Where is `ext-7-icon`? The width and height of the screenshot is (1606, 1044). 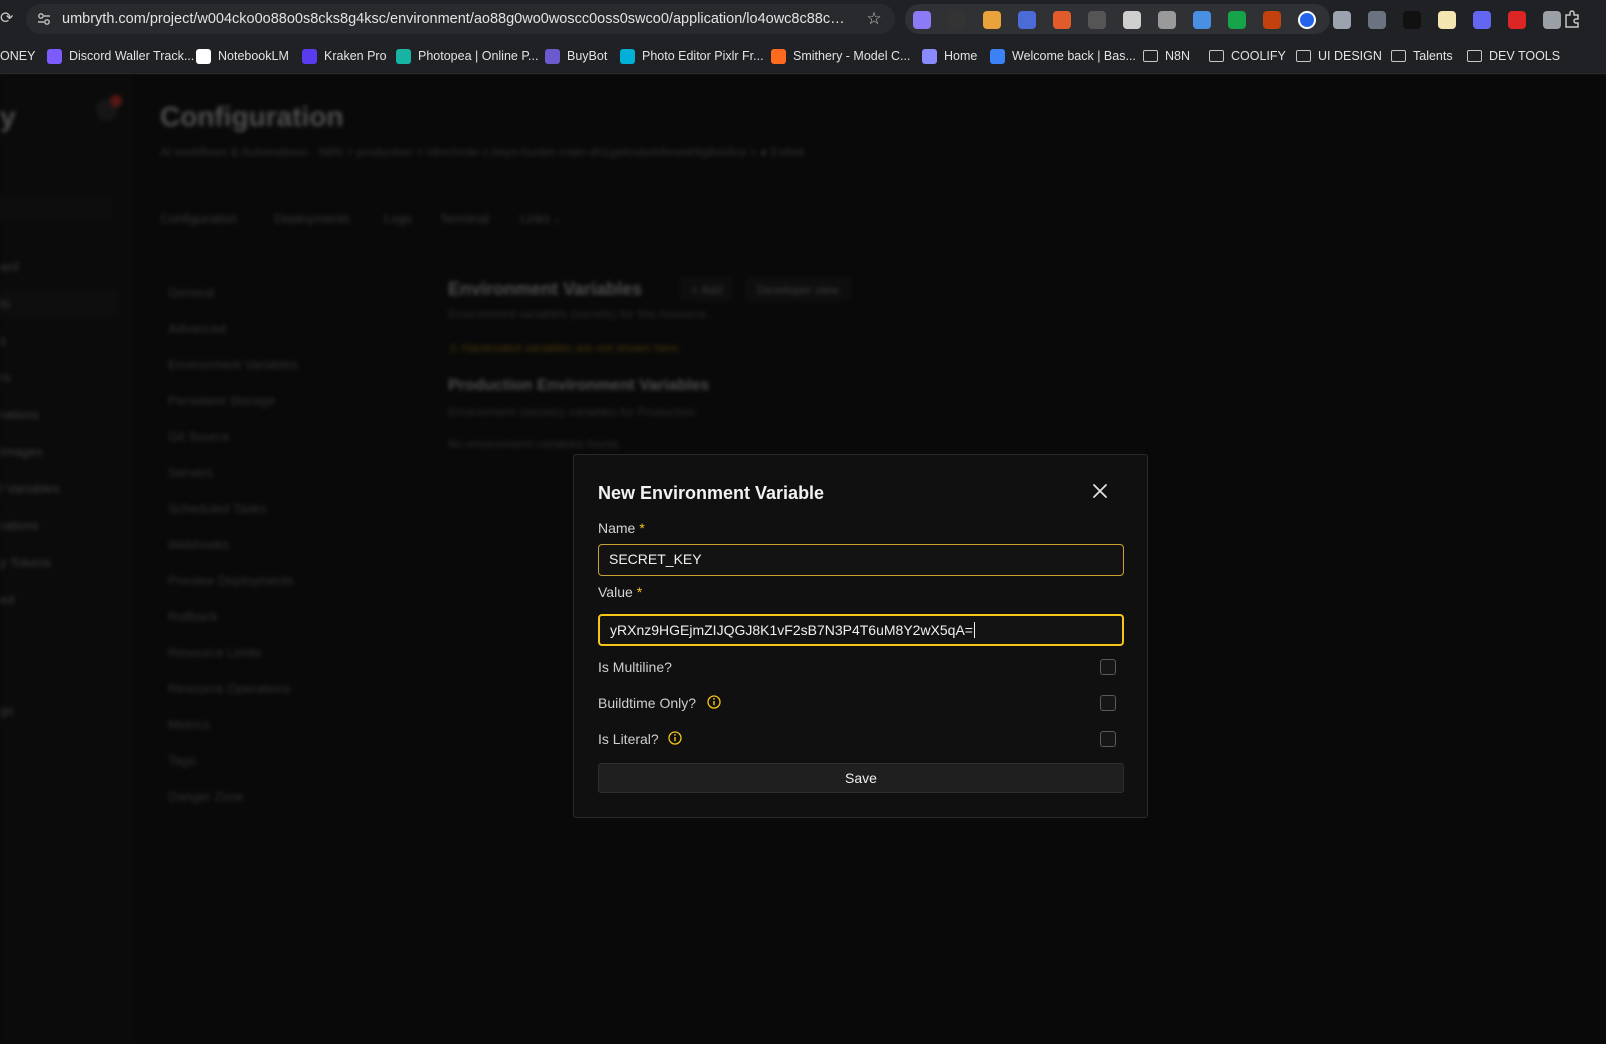 ext-7-icon is located at coordinates (1132, 20).